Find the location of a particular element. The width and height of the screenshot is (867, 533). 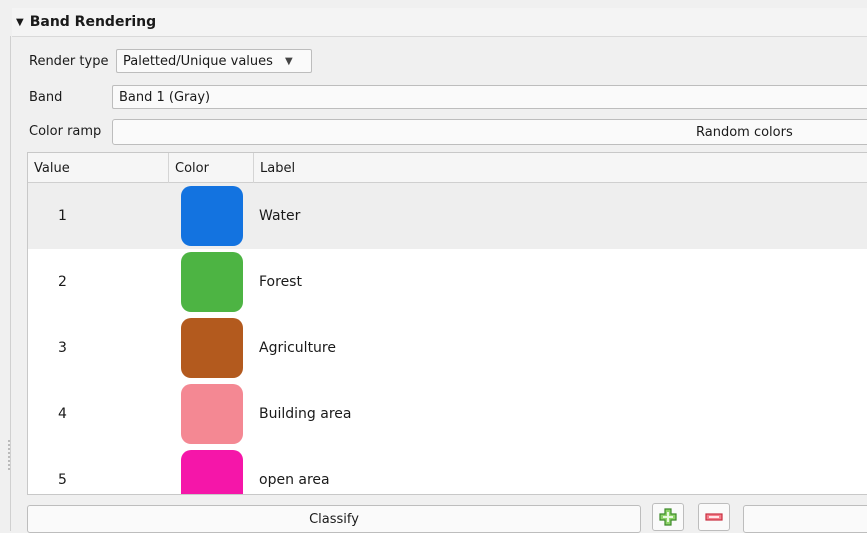

band-rendering-header: ▼ Band Rendering is located at coordinates (439, 22).